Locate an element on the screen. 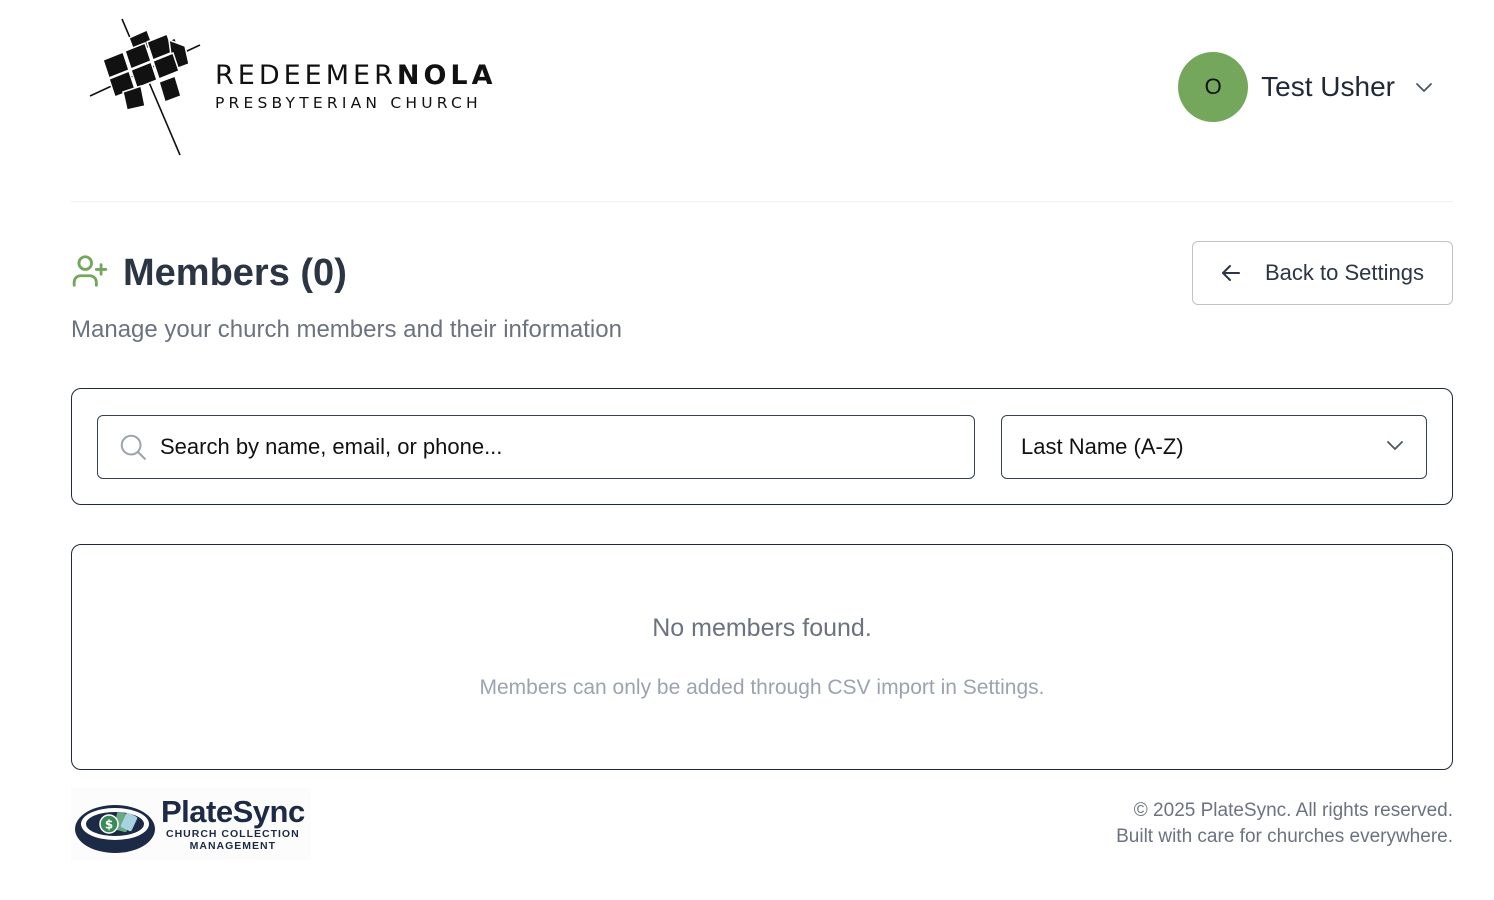  collection-plate-icon: $ is located at coordinates (115, 829).